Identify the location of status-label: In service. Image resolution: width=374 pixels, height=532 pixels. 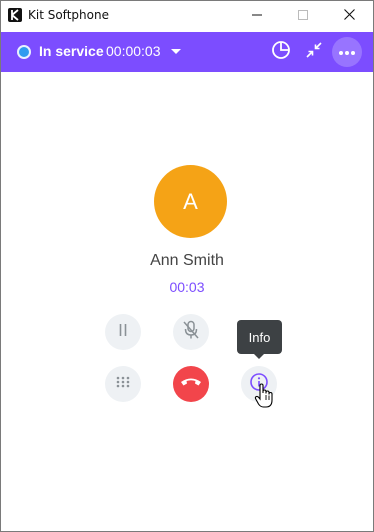
(71, 51).